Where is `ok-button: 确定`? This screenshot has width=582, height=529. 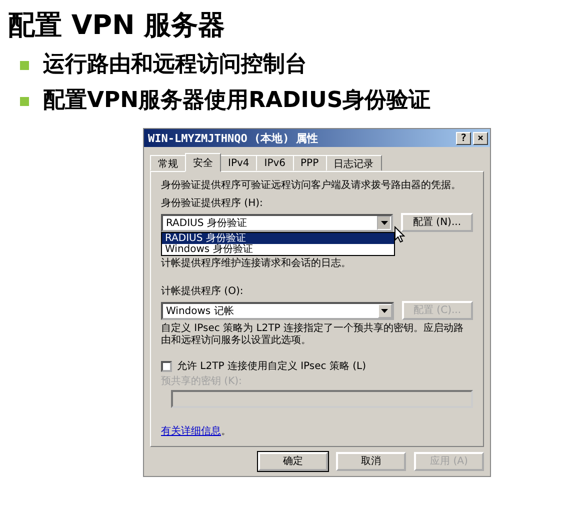 ok-button: 确定 is located at coordinates (293, 461).